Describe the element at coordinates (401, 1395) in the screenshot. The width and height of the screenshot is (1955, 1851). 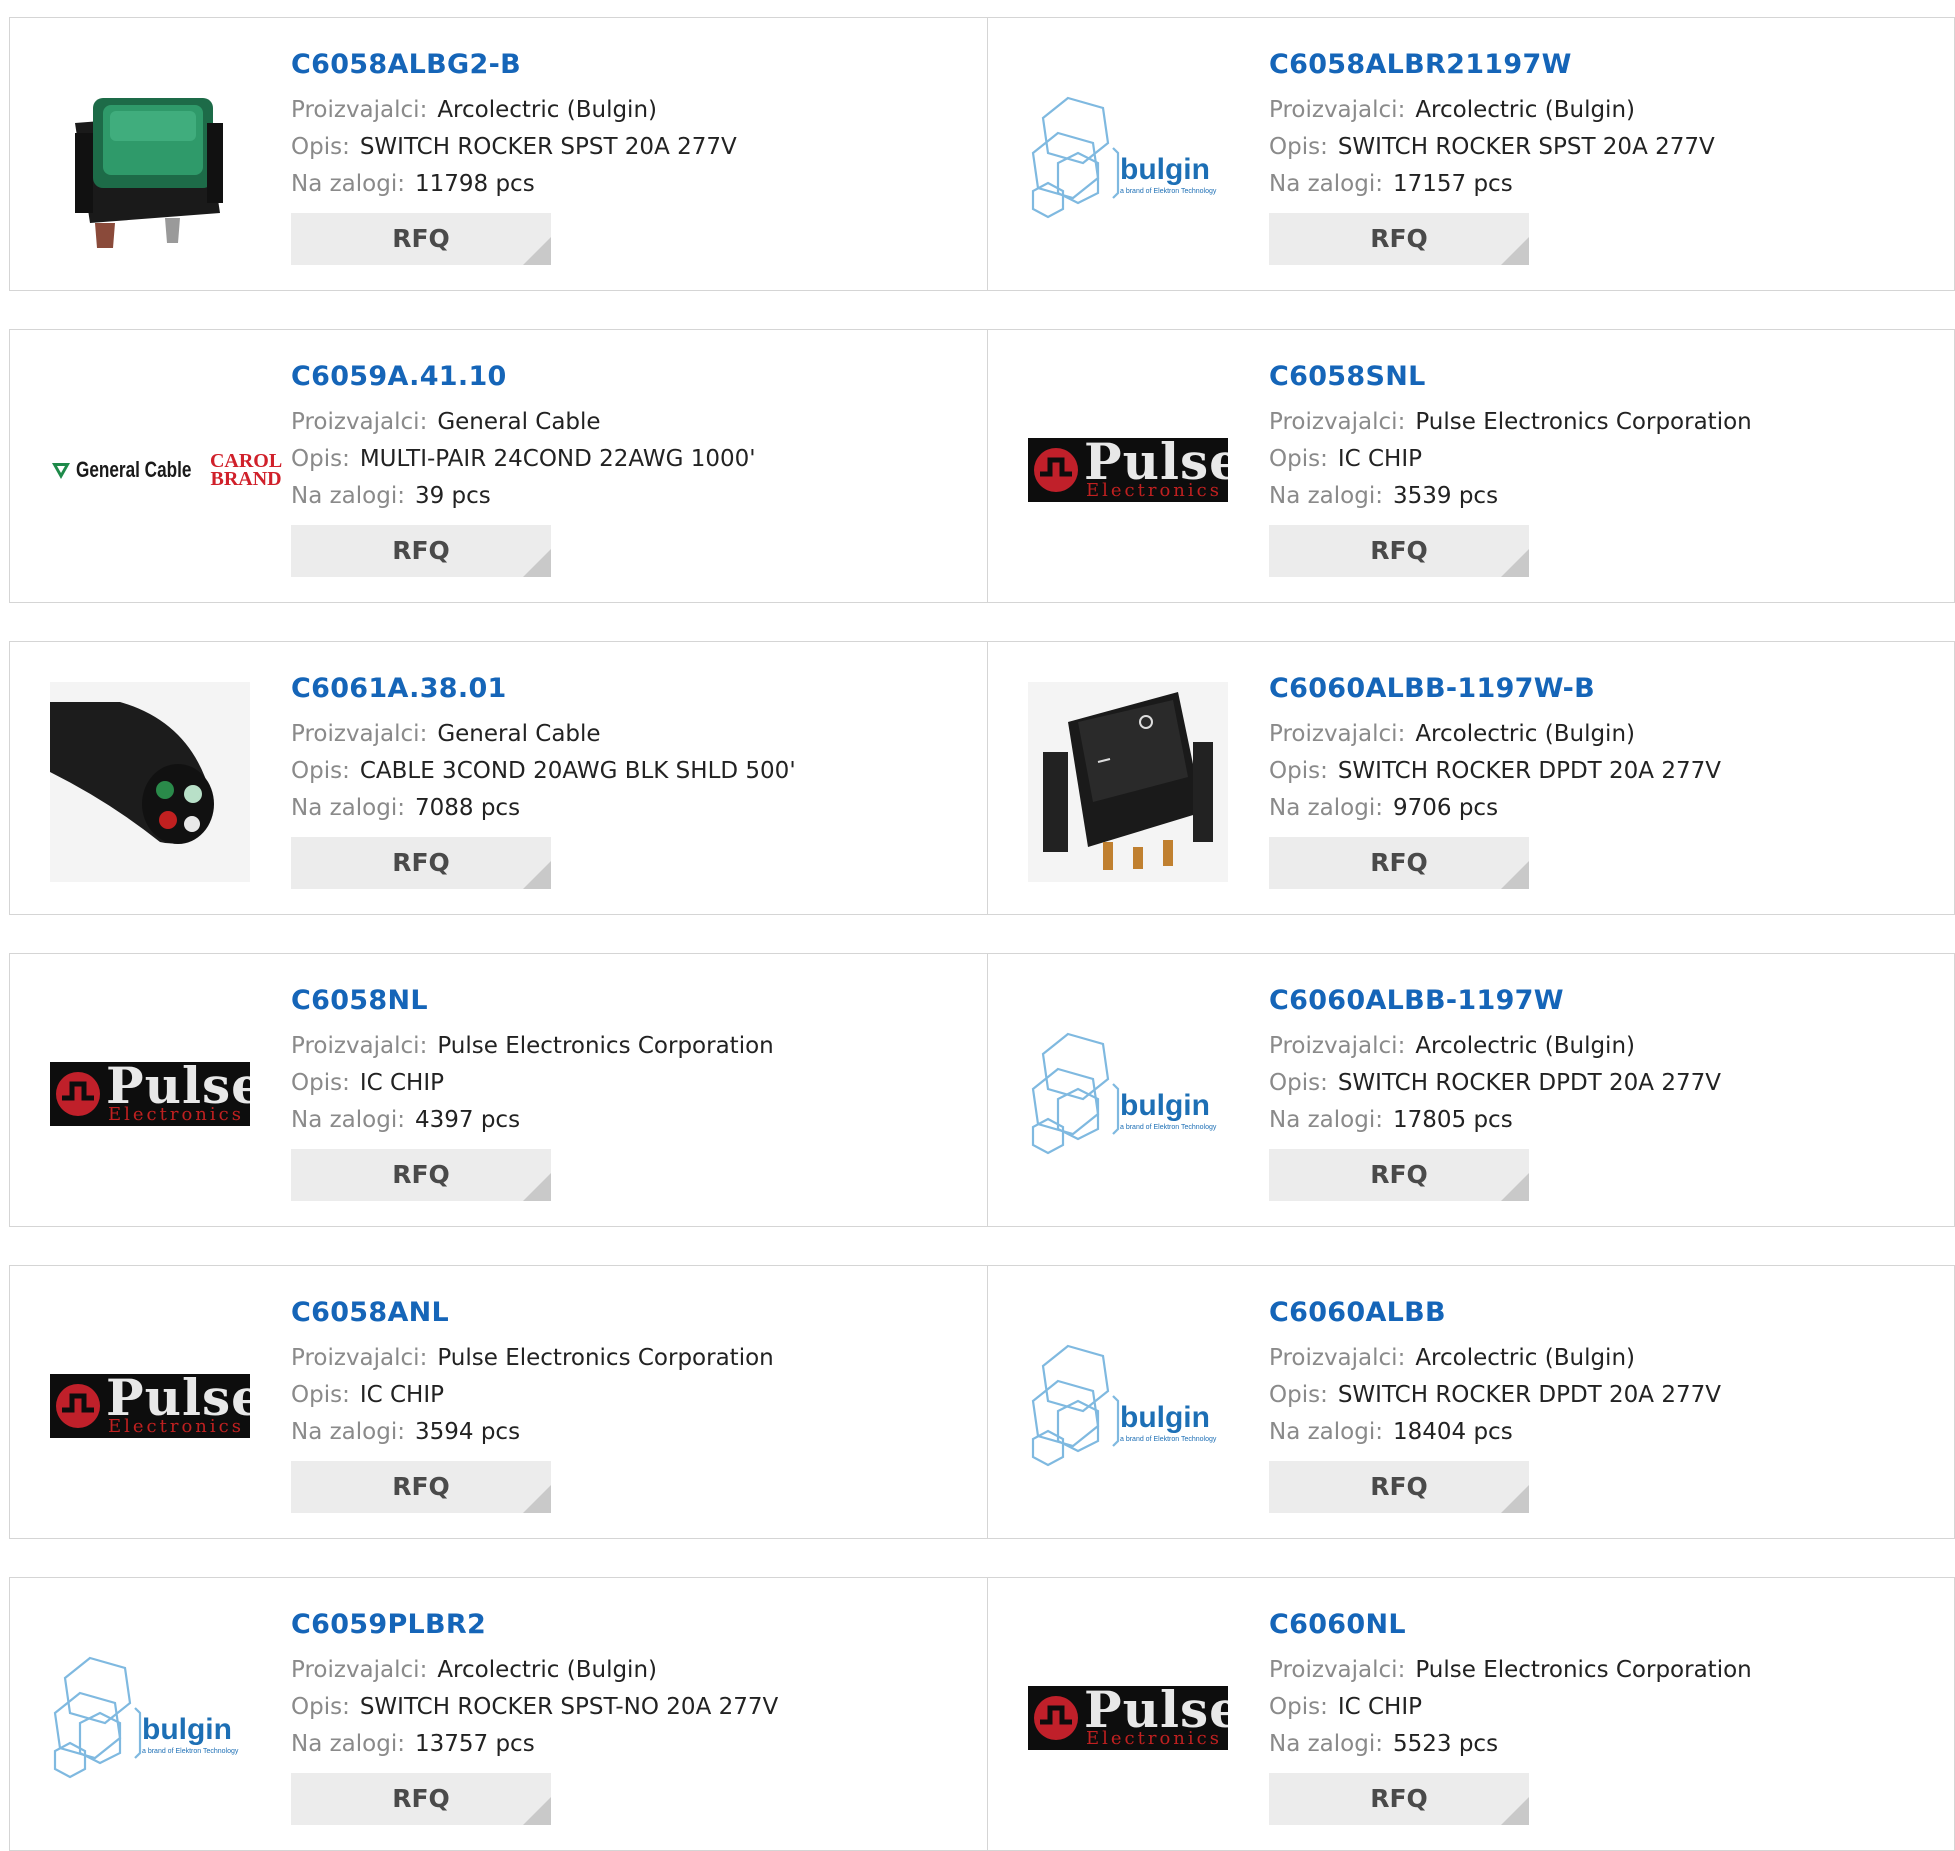
I see `description-value: IC CHIP` at that location.